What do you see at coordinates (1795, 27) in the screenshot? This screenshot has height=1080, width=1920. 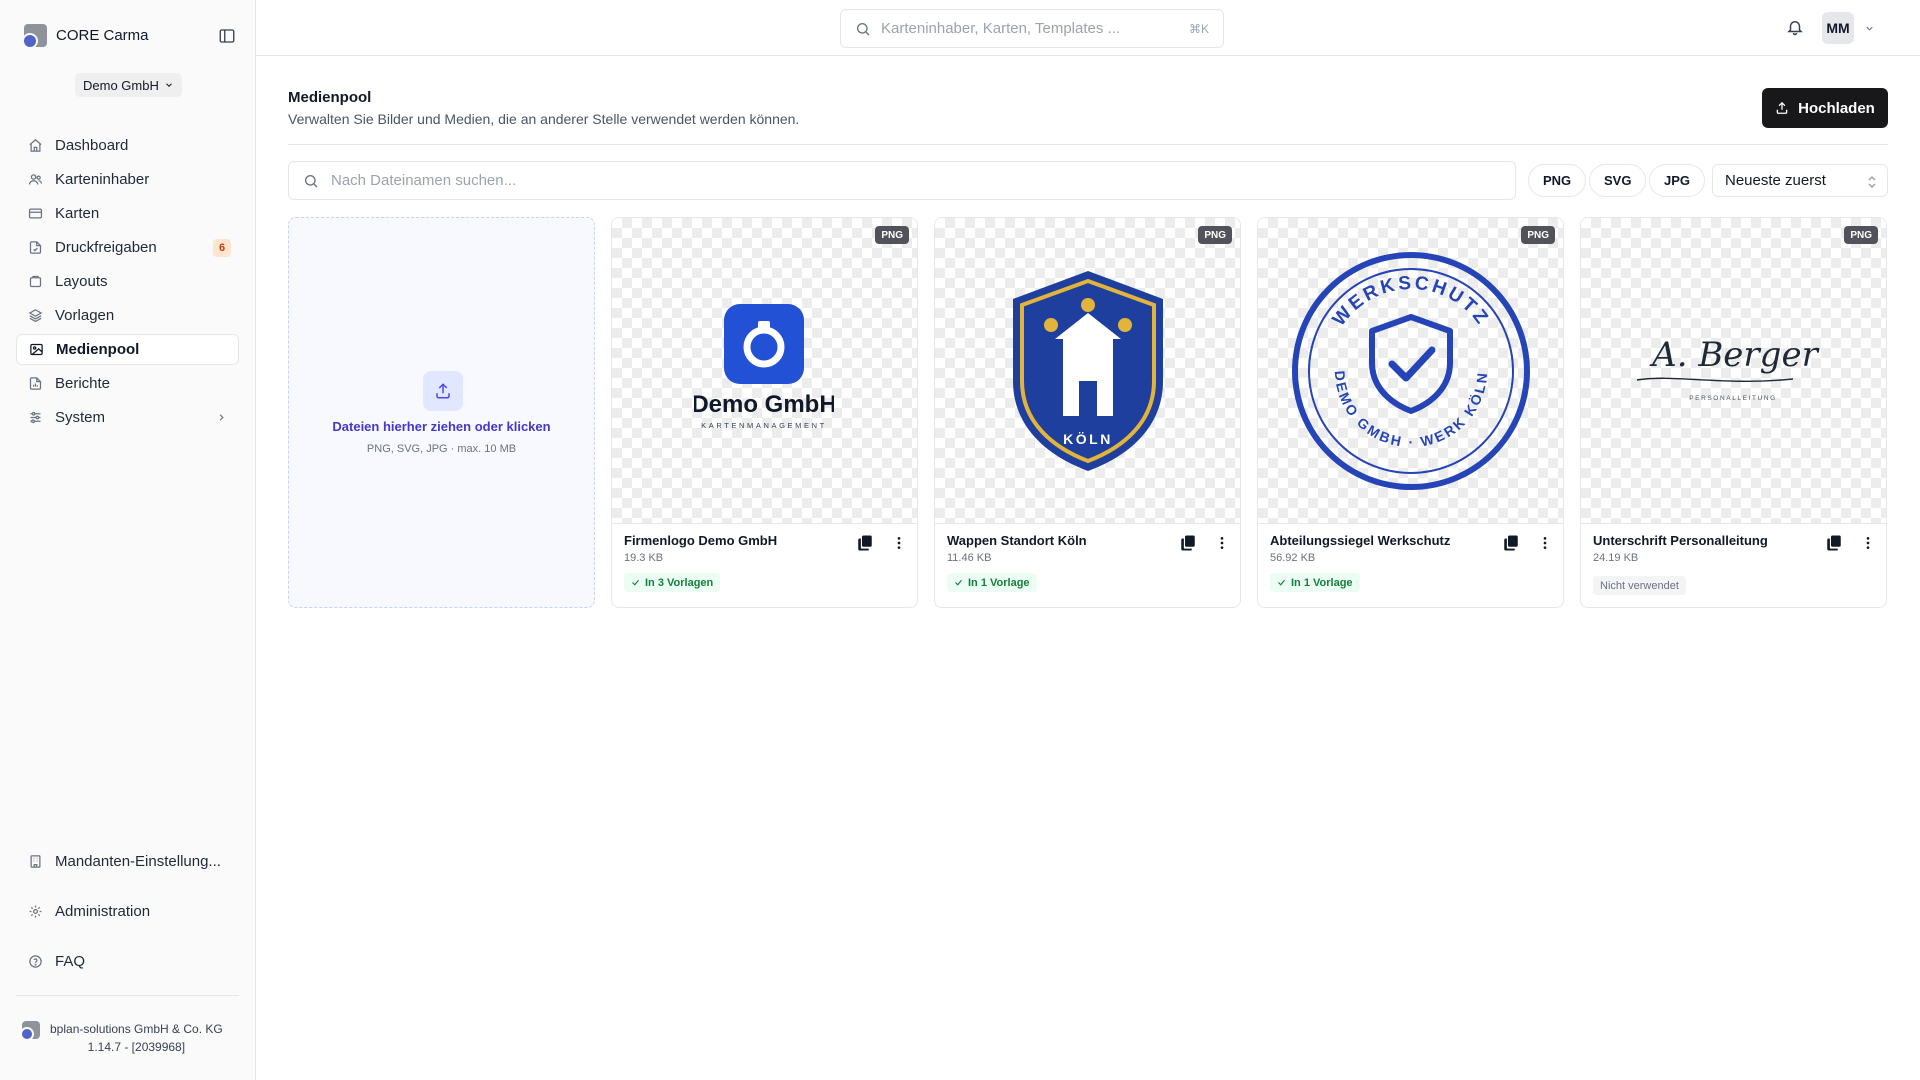 I see `bell-icon` at bounding box center [1795, 27].